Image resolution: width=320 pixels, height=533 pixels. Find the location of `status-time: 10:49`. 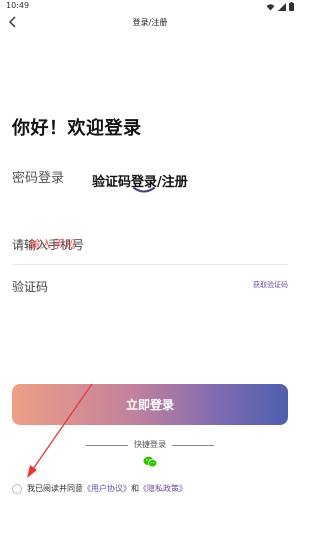

status-time: 10:49 is located at coordinates (18, 5).